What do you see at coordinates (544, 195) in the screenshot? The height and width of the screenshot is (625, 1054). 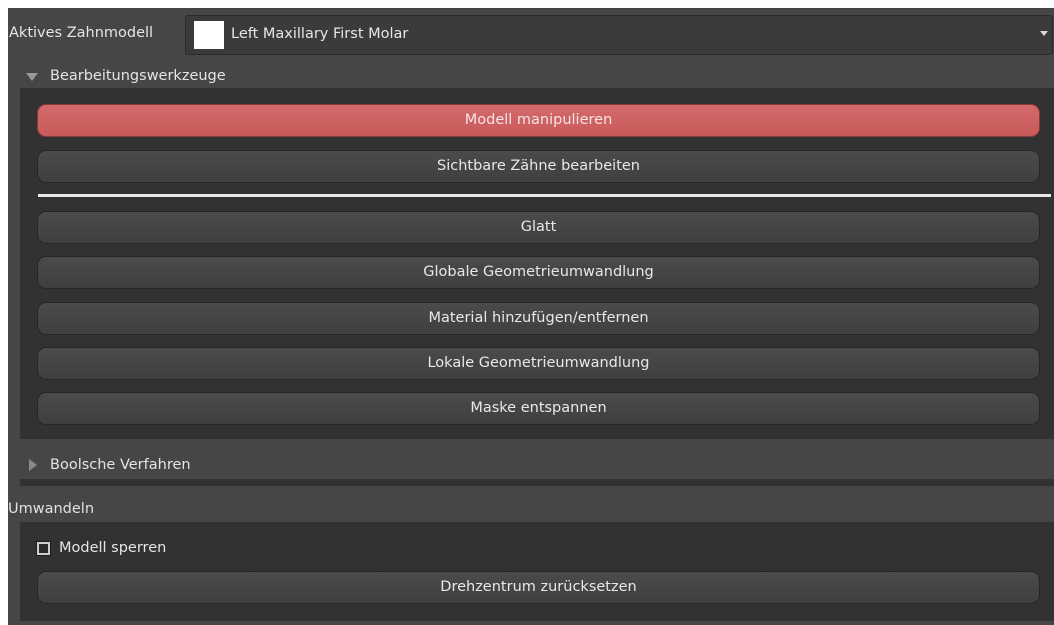 I see `separator` at bounding box center [544, 195].